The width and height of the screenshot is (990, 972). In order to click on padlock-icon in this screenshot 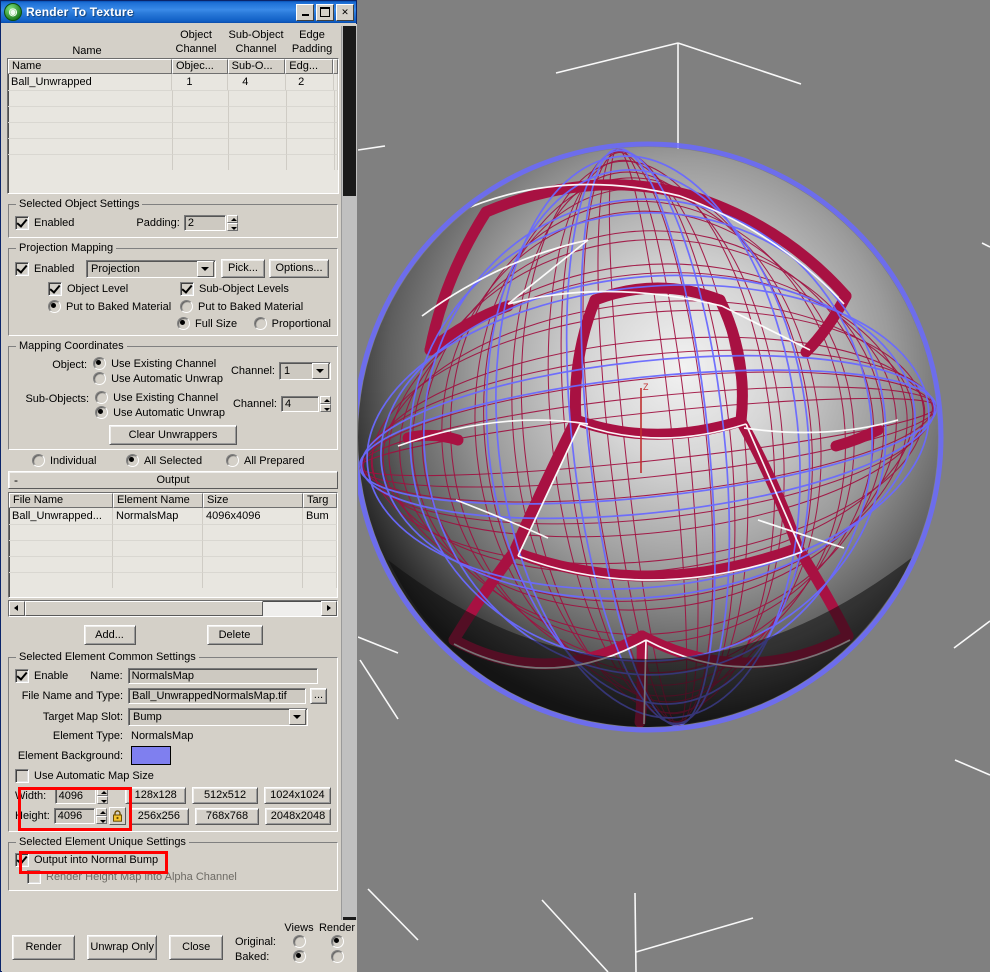, I will do `click(117, 816)`.